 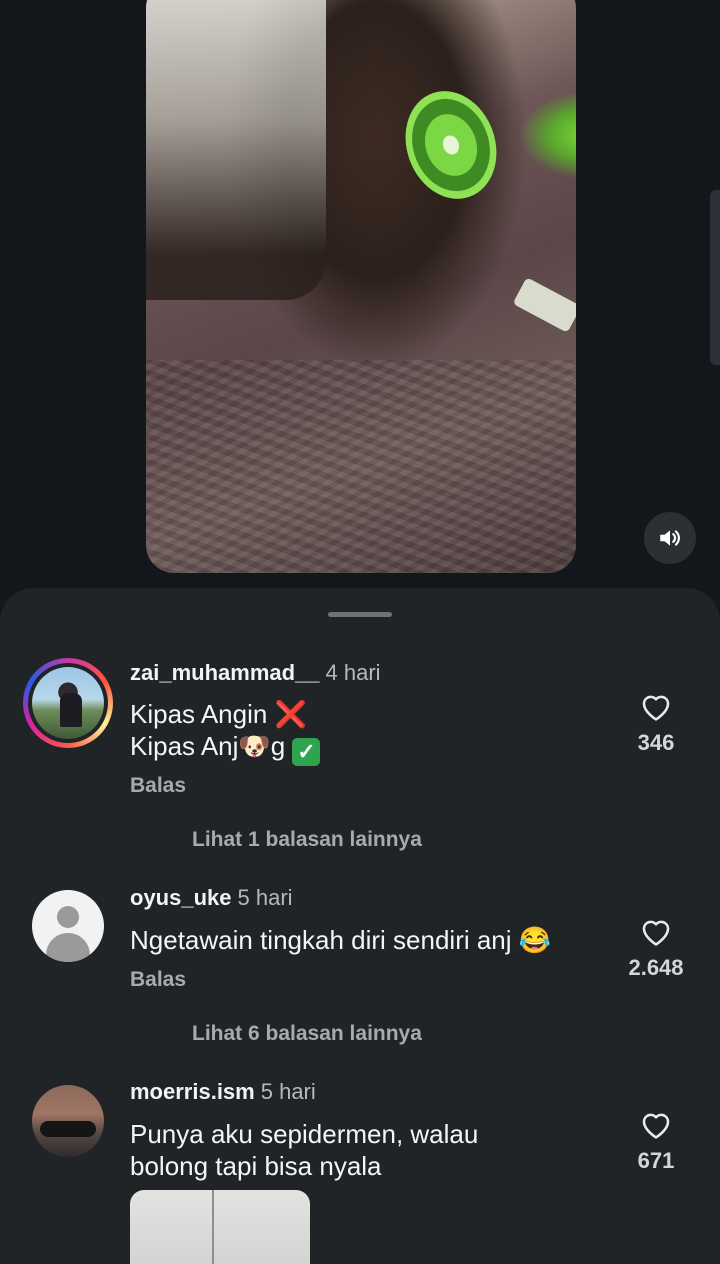 I want to click on speaker-volume-icon, so click(x=670, y=538).